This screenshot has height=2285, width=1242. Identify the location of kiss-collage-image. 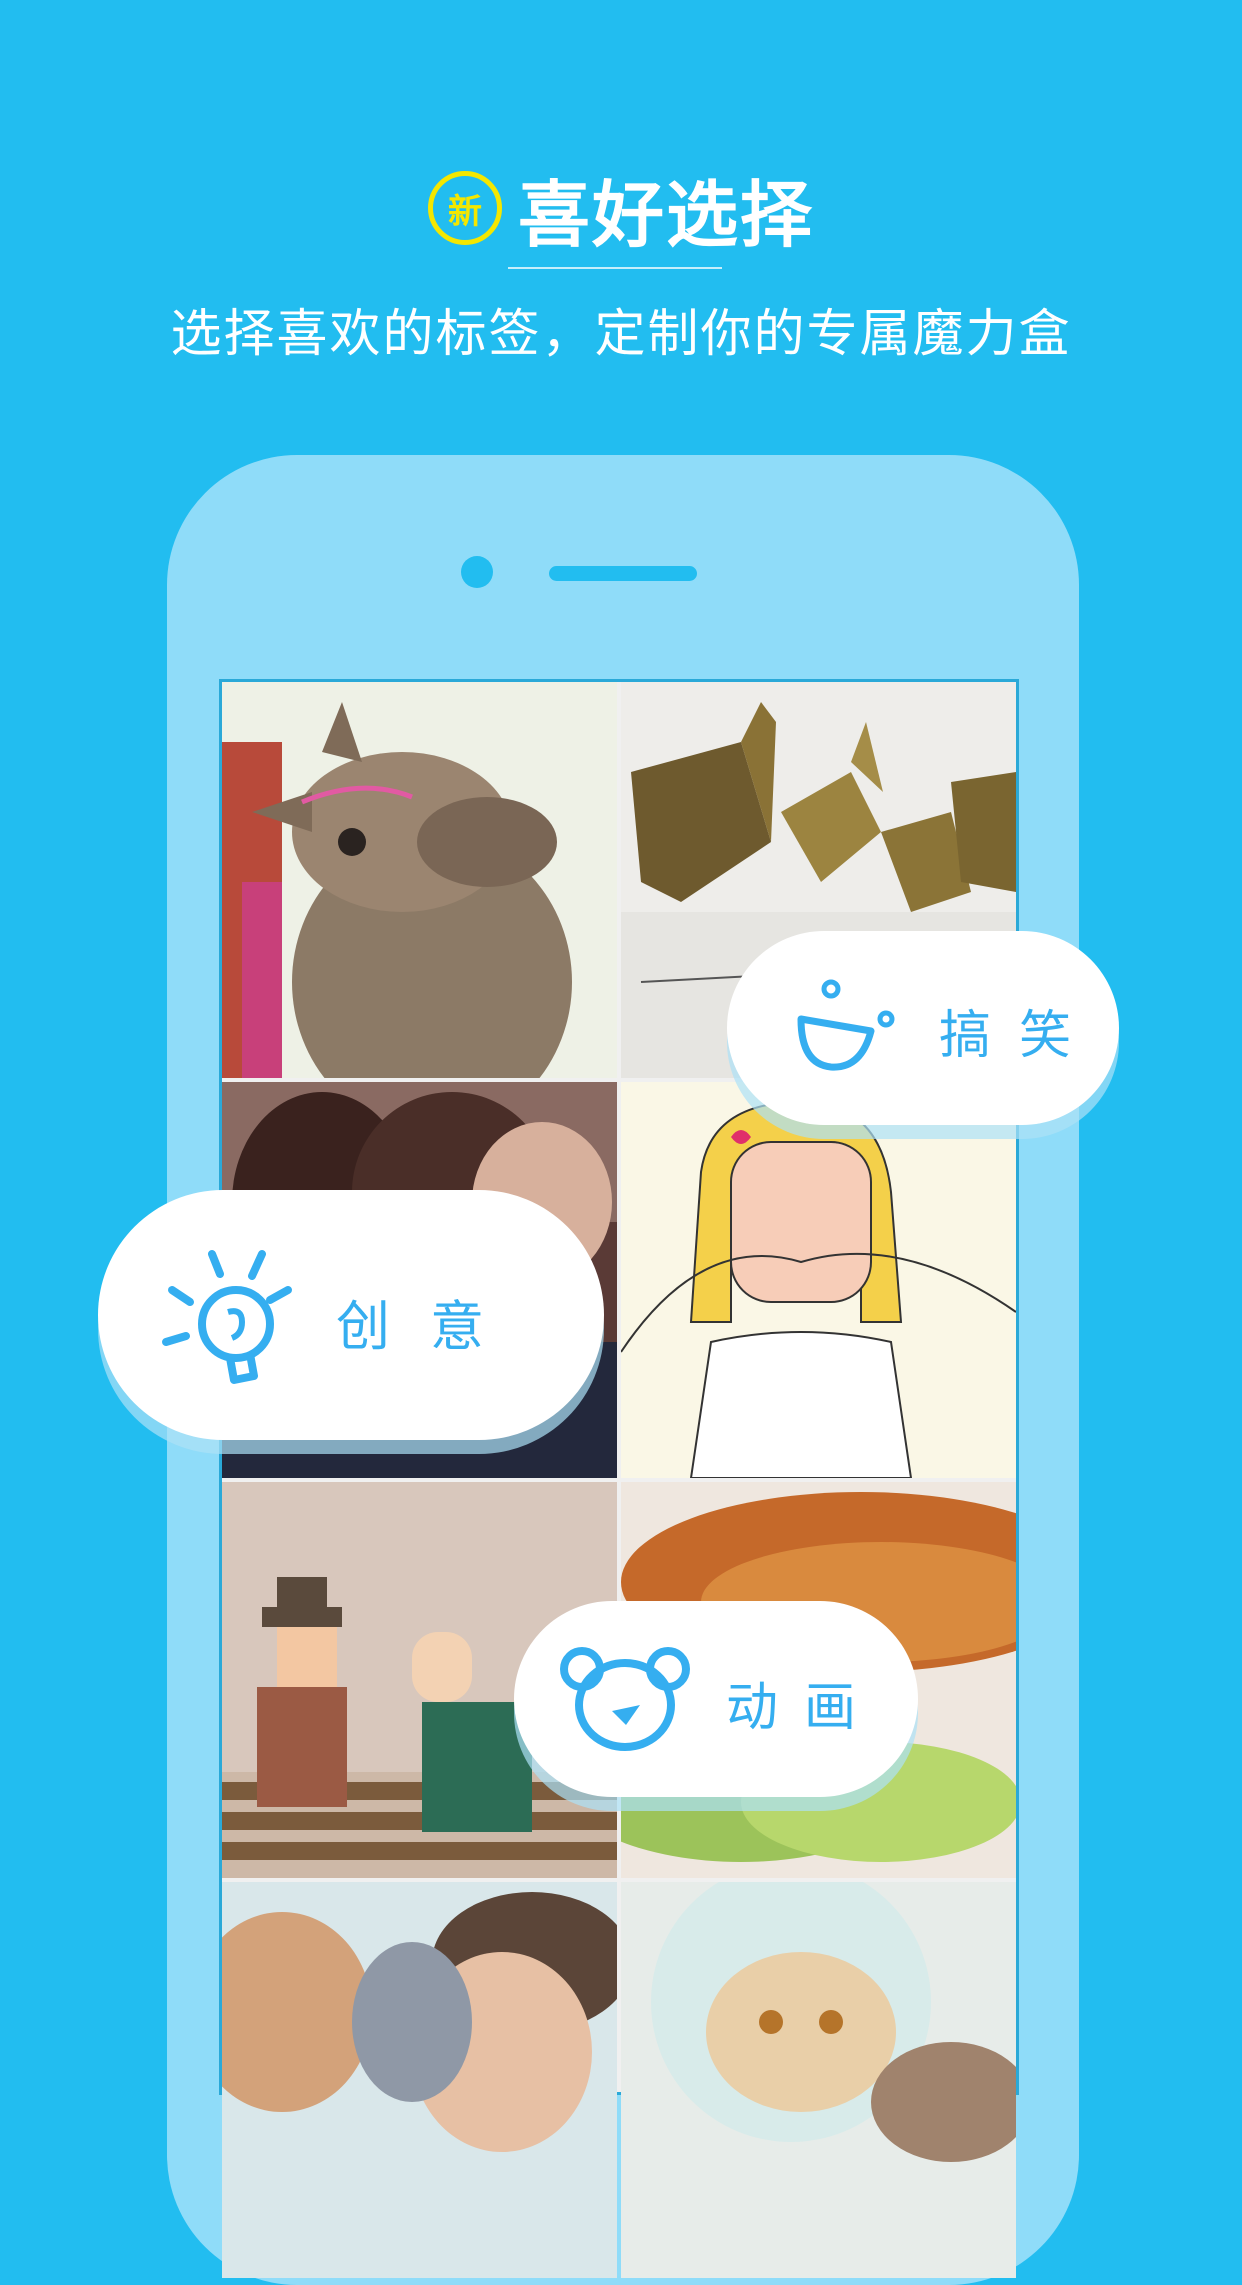
(419, 2080).